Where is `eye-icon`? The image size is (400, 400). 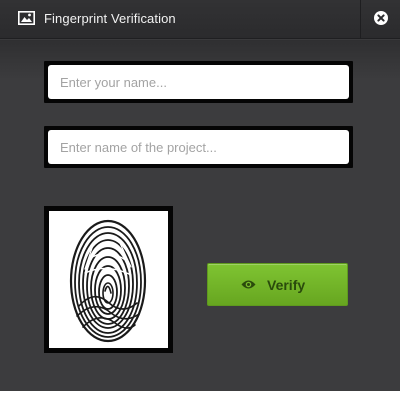 eye-icon is located at coordinates (248, 284).